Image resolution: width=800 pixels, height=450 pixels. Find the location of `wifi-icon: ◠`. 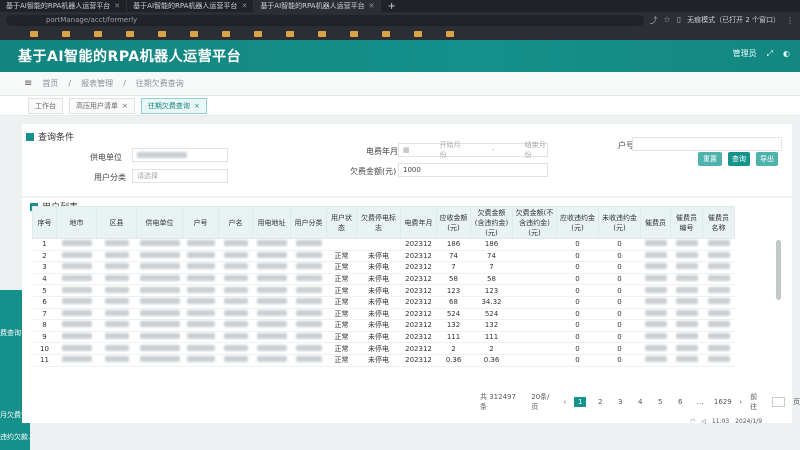

wifi-icon: ◠ is located at coordinates (692, 421).